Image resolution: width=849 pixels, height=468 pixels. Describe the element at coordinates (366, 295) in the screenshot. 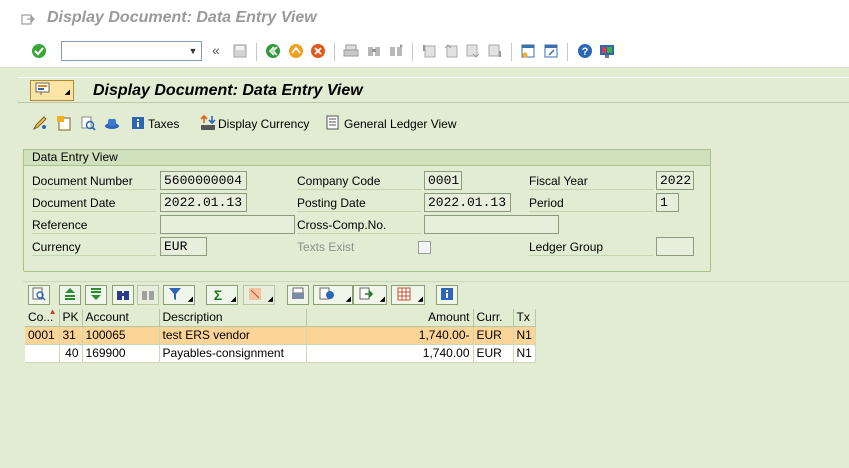

I see `export-icon` at that location.